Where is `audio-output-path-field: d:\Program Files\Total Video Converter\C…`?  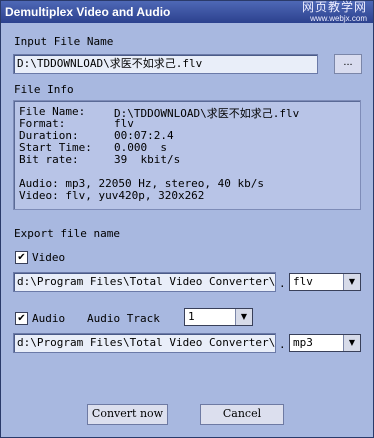
audio-output-path-field: d:\Program Files\Total Video Converter\C… is located at coordinates (144, 343).